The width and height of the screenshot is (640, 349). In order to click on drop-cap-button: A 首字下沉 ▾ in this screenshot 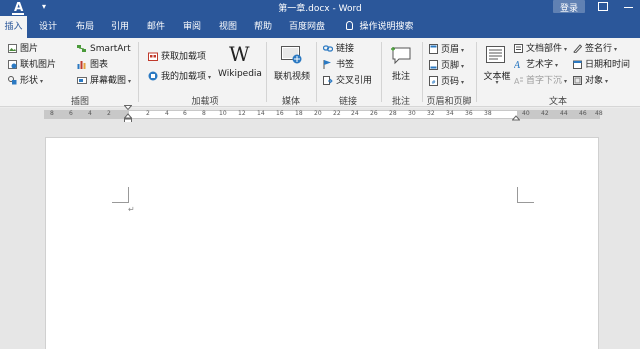, I will do `click(540, 81)`.